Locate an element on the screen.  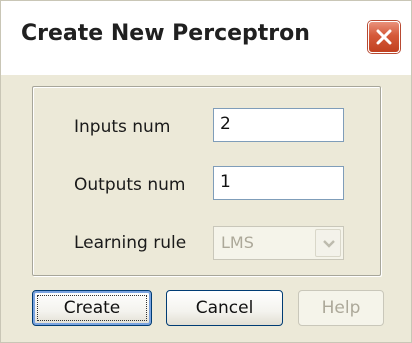
help-button: Help is located at coordinates (341, 308).